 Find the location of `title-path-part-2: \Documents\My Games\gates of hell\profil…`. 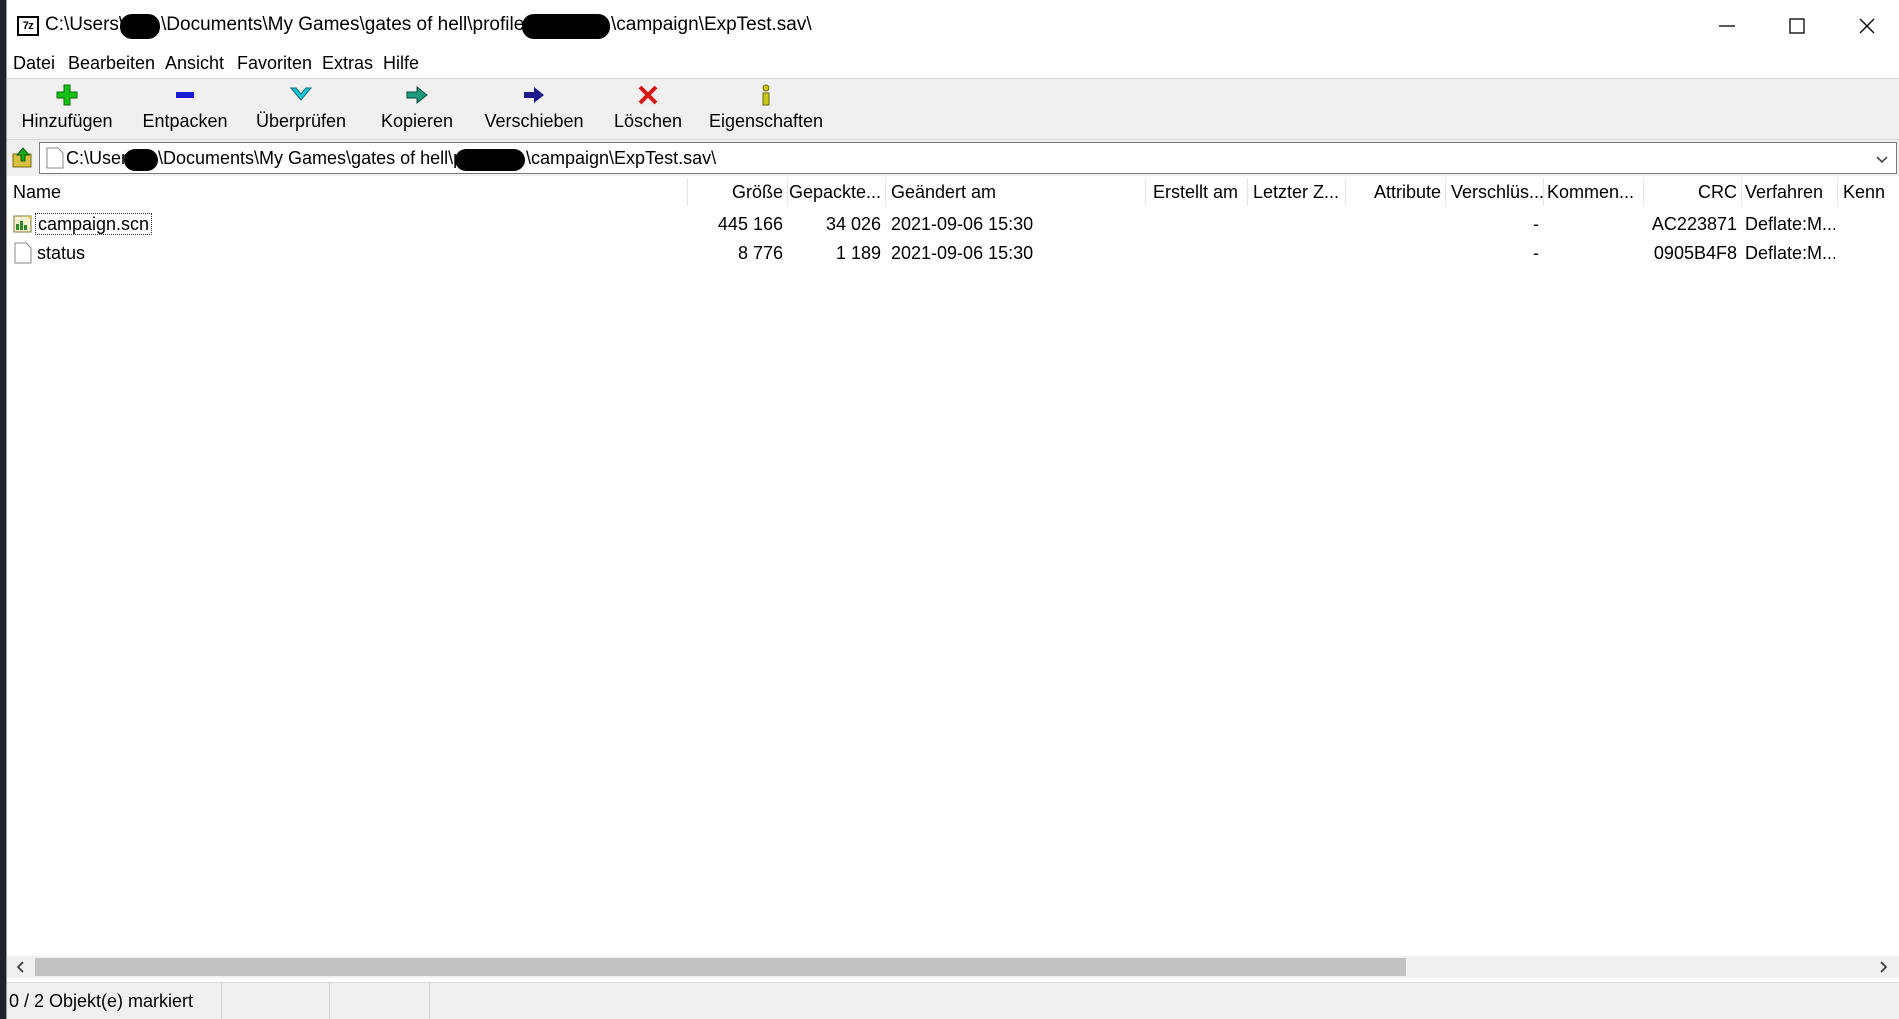

title-path-part-2: \Documents\My Games\gates of hell\profil… is located at coordinates (350, 25).